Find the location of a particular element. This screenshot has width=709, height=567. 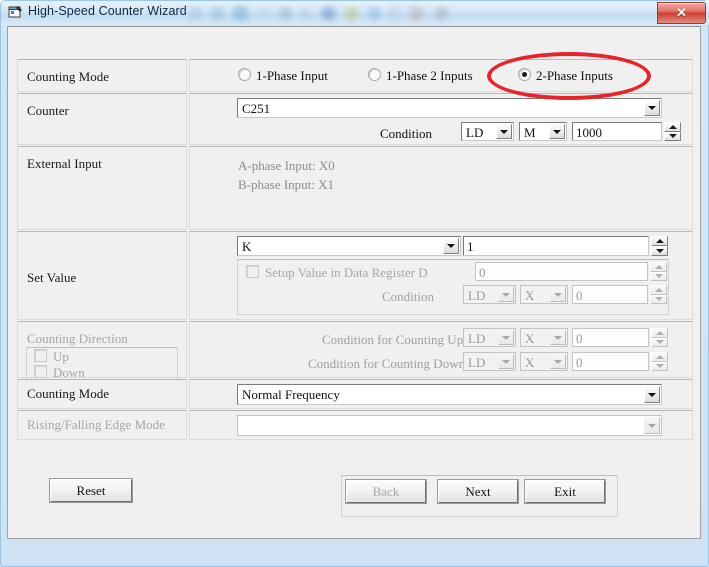

counting-up-condition-number-stepper is located at coordinates (659, 337).